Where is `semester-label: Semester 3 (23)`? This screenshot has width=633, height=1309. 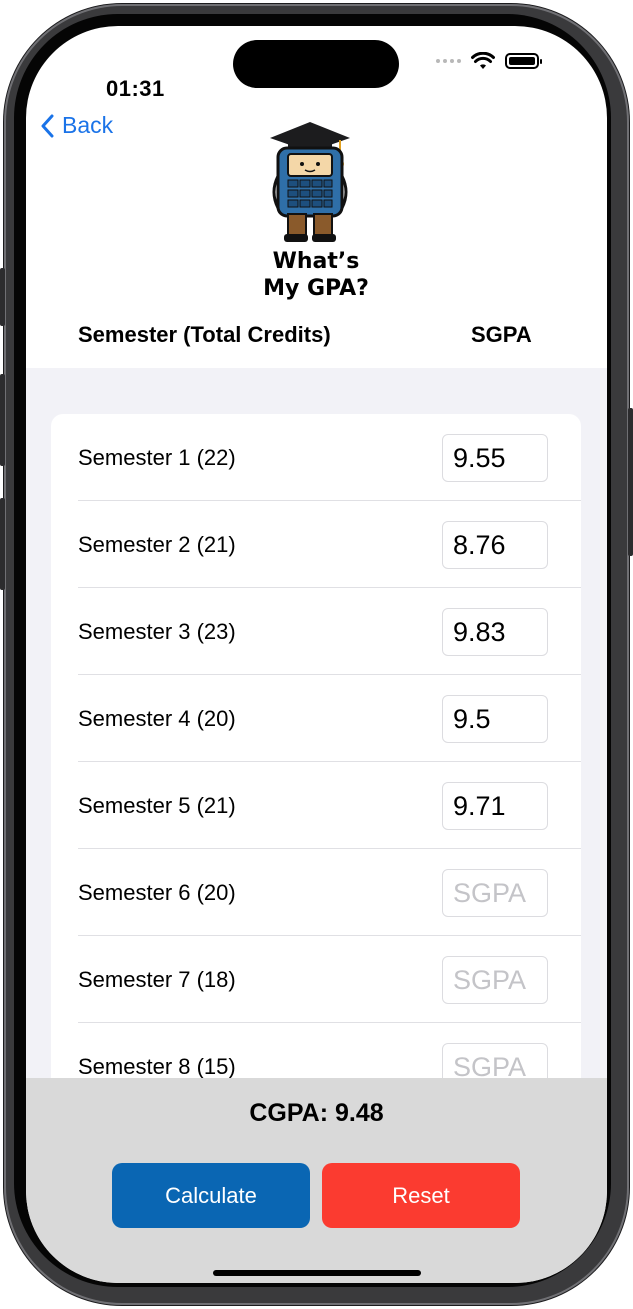 semester-label: Semester 3 (23) is located at coordinates (157, 631).